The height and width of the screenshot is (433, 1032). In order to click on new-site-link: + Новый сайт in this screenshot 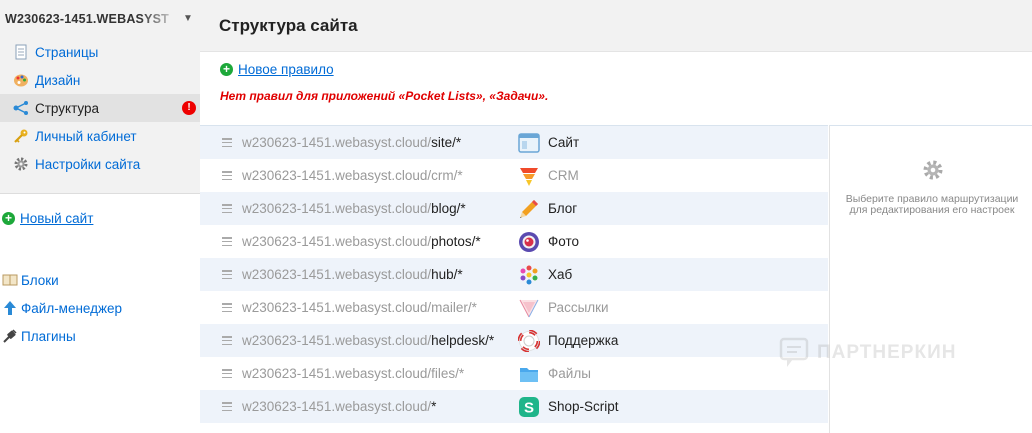, I will do `click(47, 218)`.